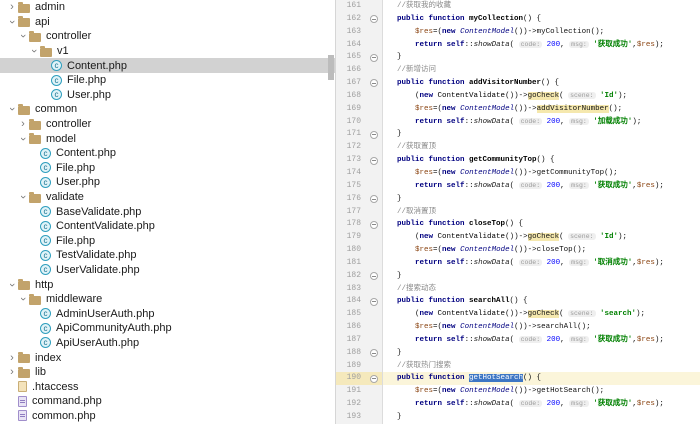 Image resolution: width=700 pixels, height=424 pixels. I want to click on line-number: 184, so click(351, 302).